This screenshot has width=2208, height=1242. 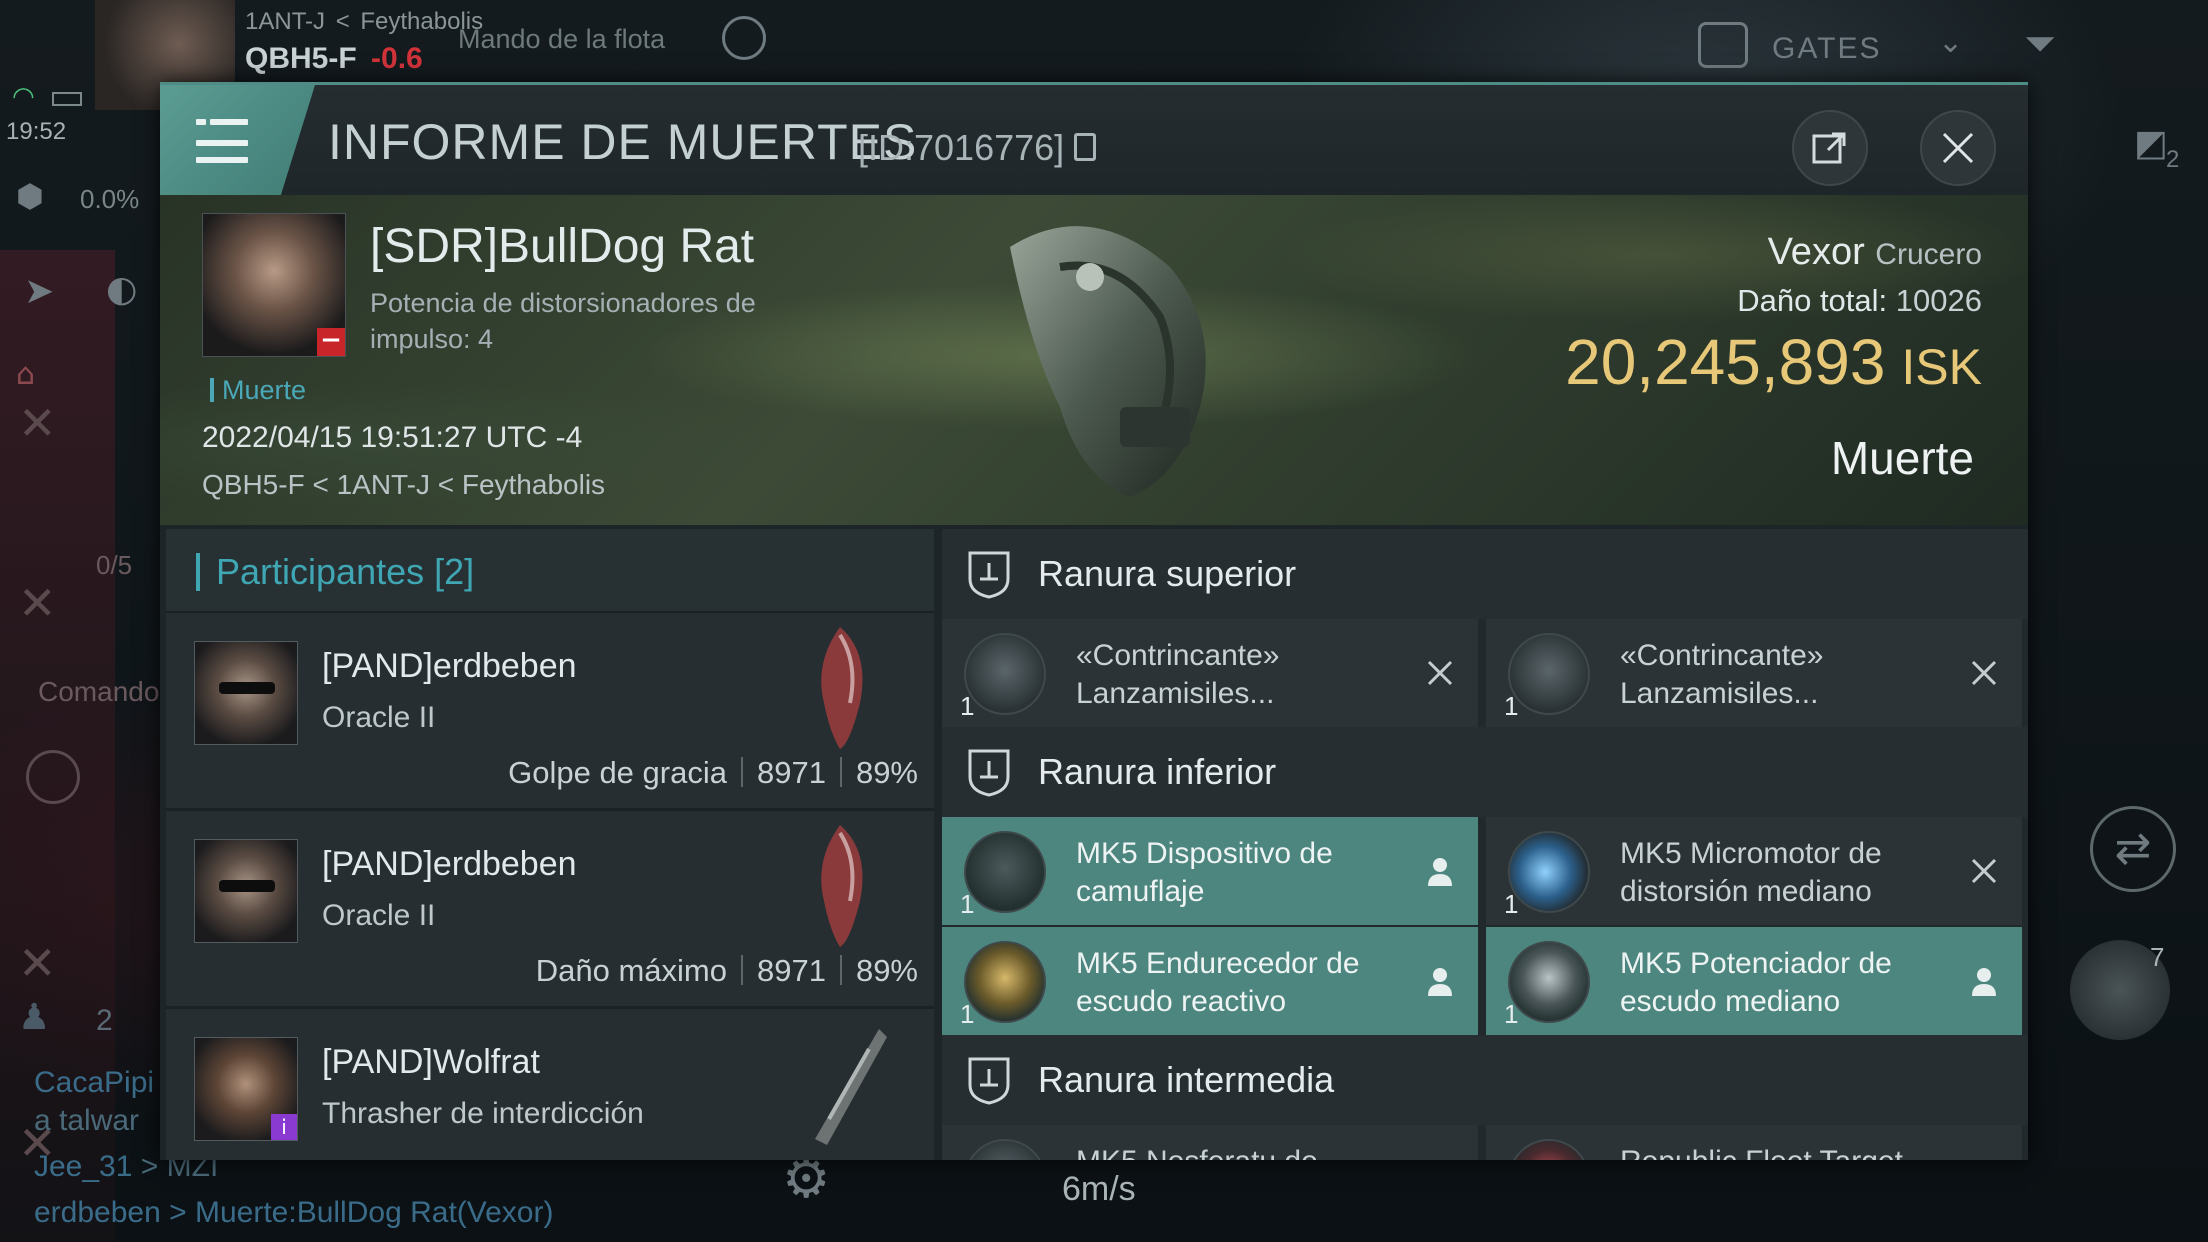 I want to click on chevron-down-icon: ⌄, so click(x=1950, y=43).